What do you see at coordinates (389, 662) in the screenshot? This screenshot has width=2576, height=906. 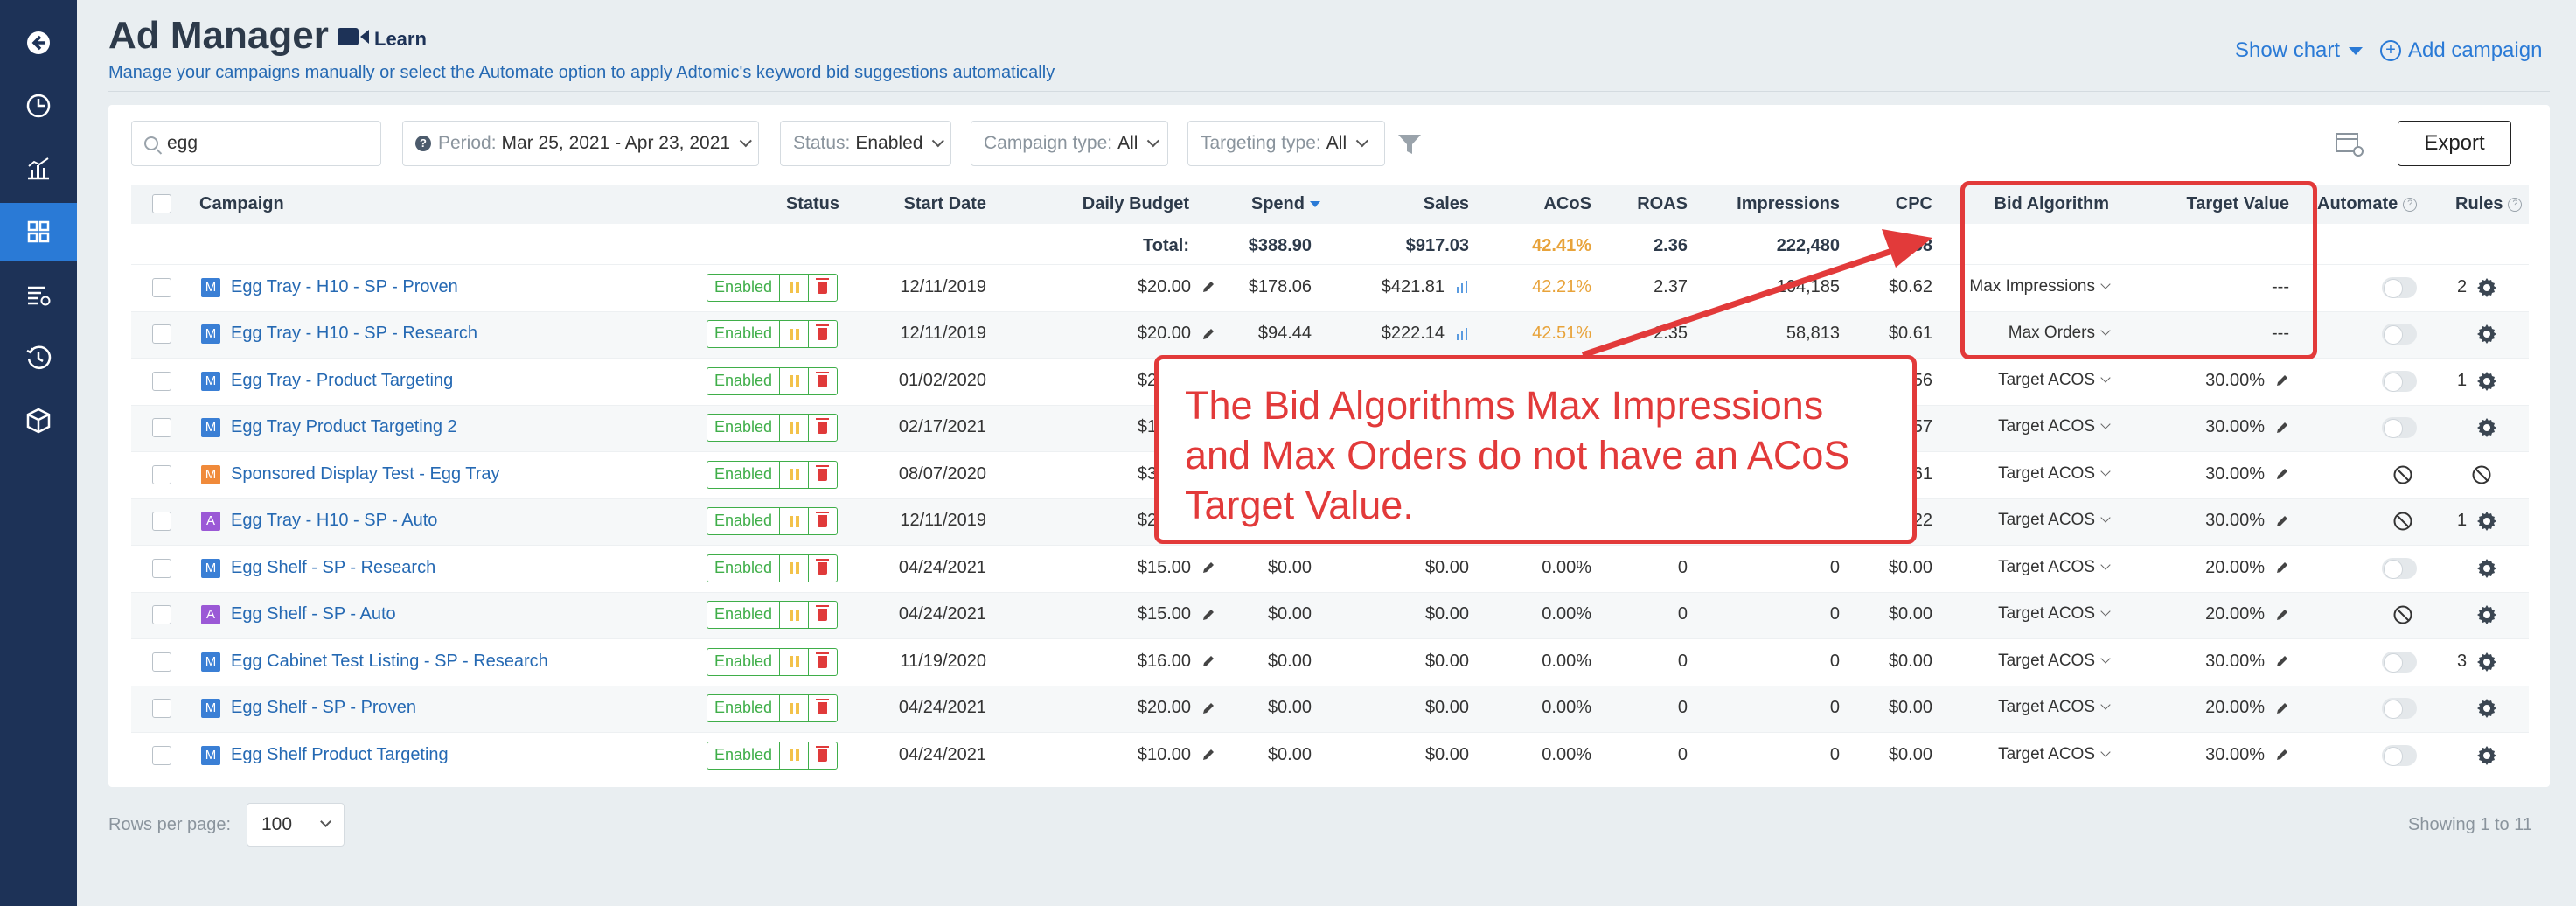 I see `campaign-name-link: Egg Cabinet Test Listing - SP - Research` at bounding box center [389, 662].